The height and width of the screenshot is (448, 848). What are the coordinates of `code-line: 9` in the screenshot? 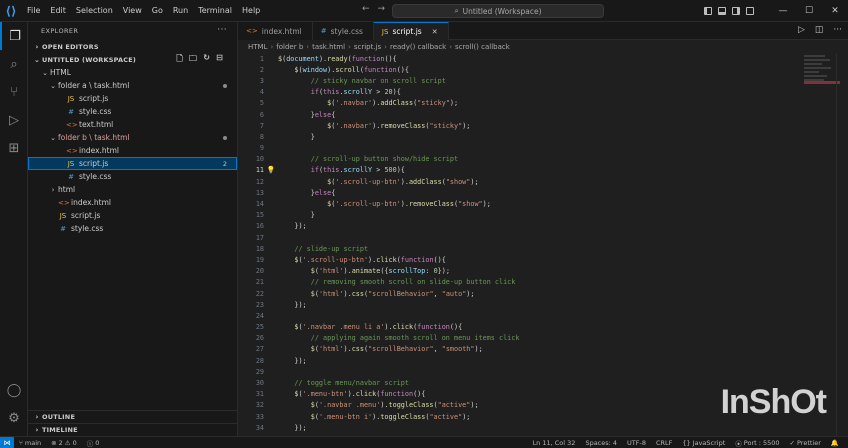 It's located at (543, 148).